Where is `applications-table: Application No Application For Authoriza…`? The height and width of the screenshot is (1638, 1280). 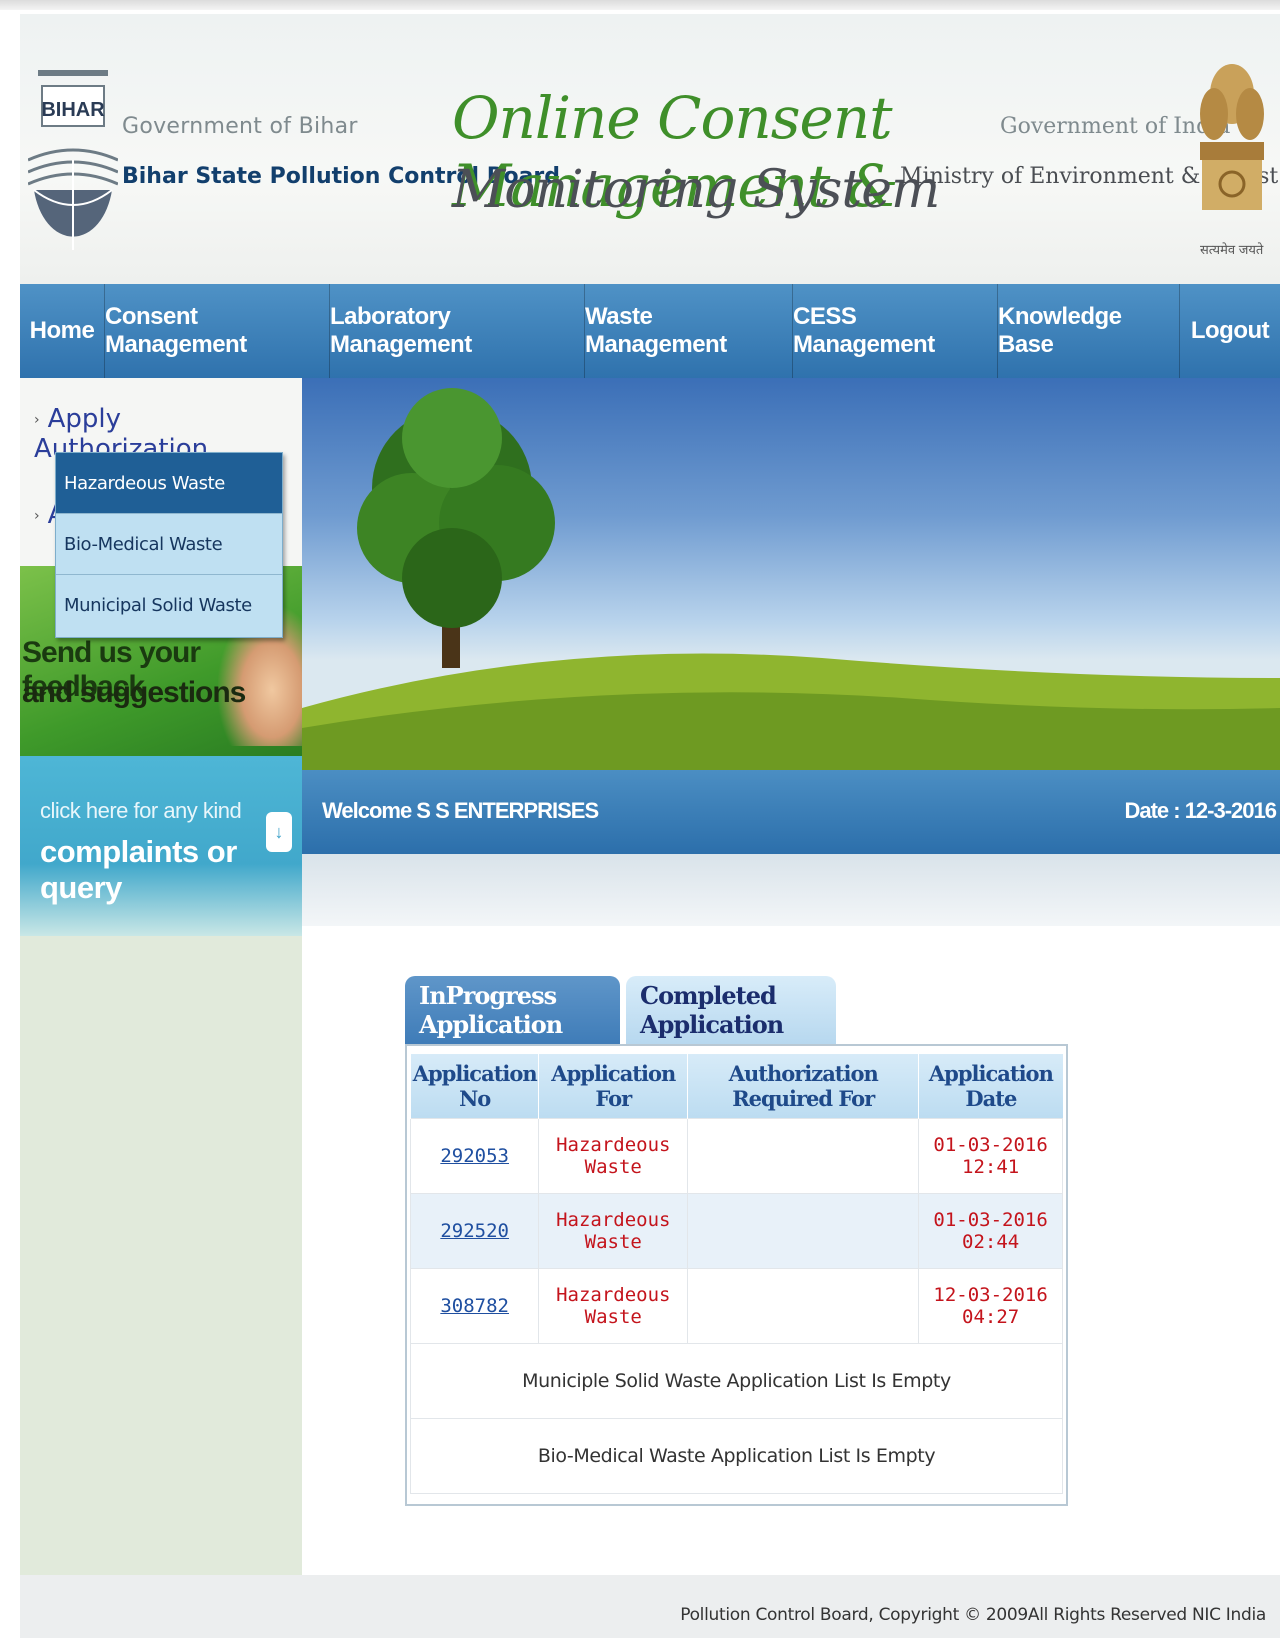
applications-table: Application No Application For Authoriza… is located at coordinates (736, 1274).